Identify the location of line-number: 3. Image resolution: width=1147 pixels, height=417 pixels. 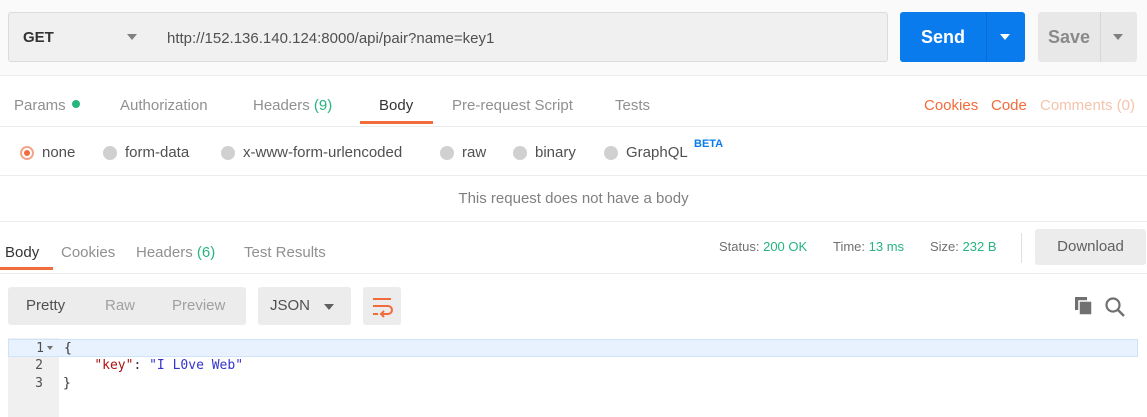
(39, 383).